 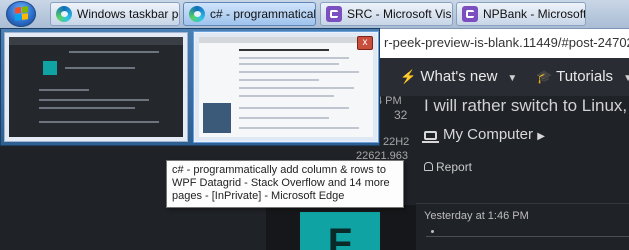 I want to click on bell-icon, so click(x=428, y=166).